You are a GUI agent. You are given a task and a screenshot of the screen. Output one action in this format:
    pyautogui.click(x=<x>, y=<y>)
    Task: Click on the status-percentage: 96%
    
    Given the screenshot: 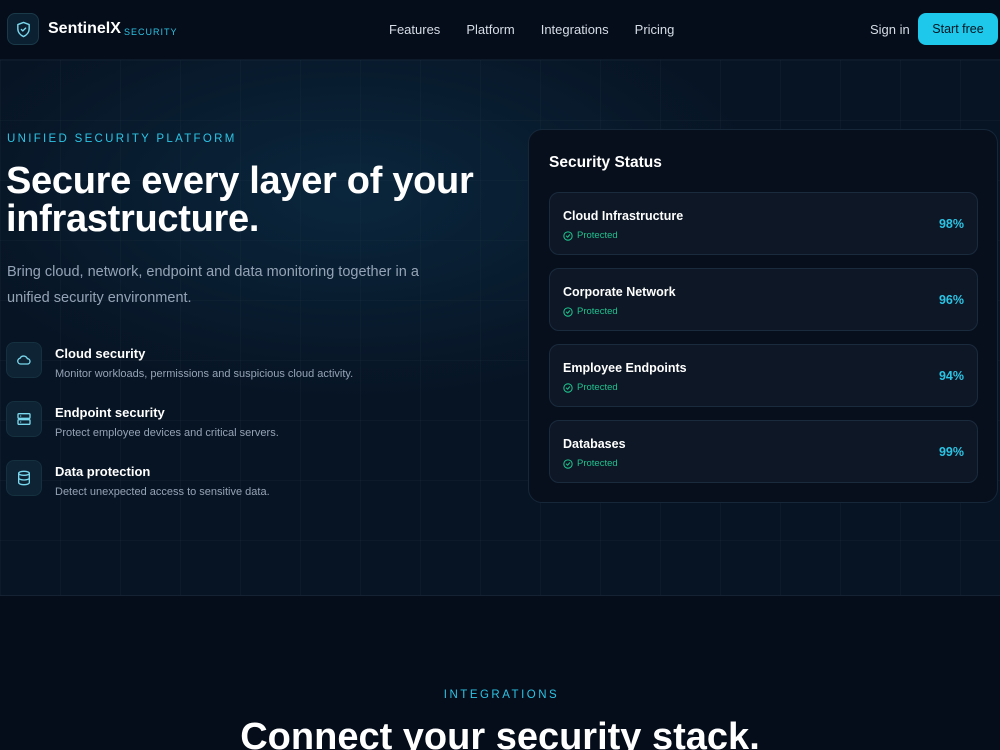 What is the action you would take?
    pyautogui.click(x=951, y=300)
    